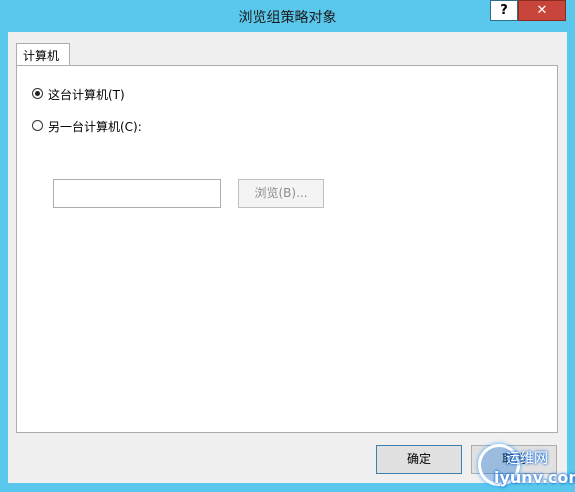 Image resolution: width=575 pixels, height=492 pixels. I want to click on tab-computer-label: 计算机, so click(41, 56).